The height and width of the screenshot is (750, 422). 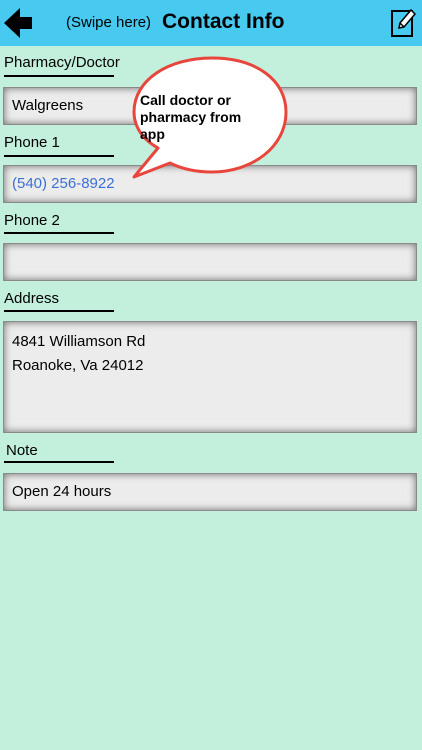 I want to click on phone-1-label: Phone 1, so click(x=32, y=142).